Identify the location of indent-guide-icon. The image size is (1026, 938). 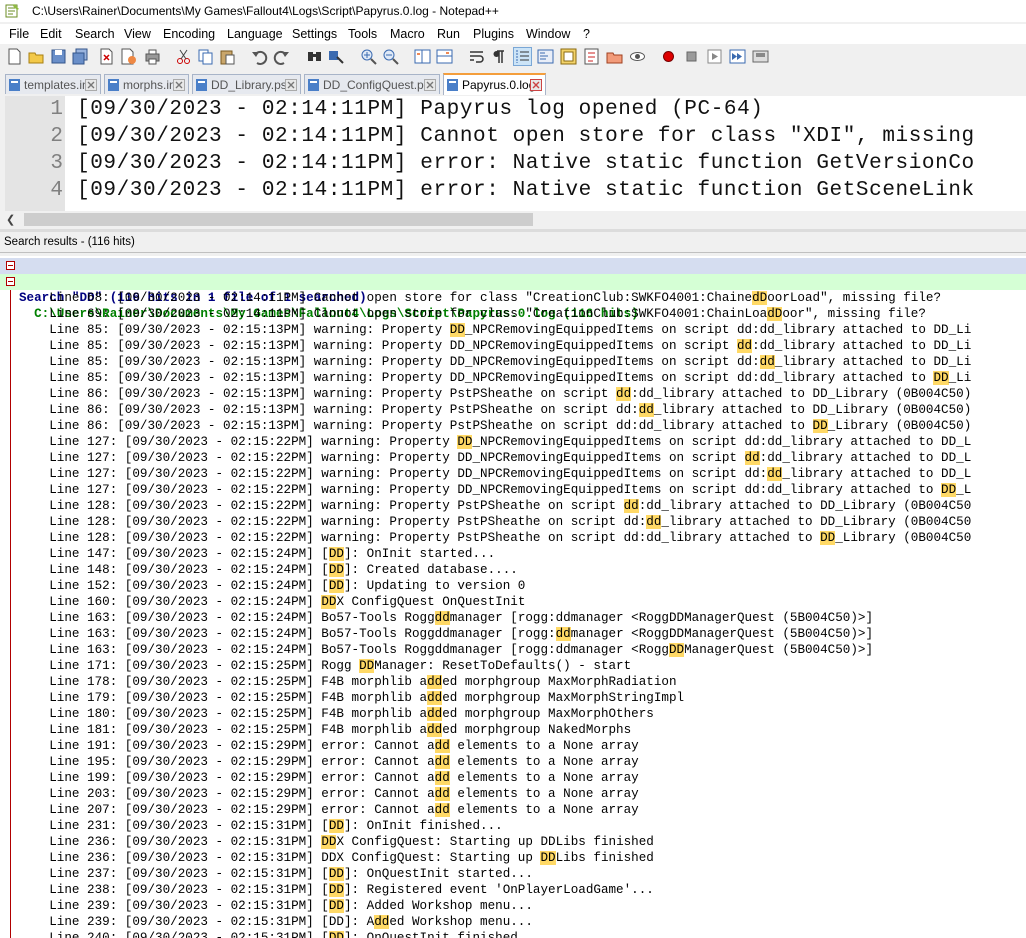
(522, 56).